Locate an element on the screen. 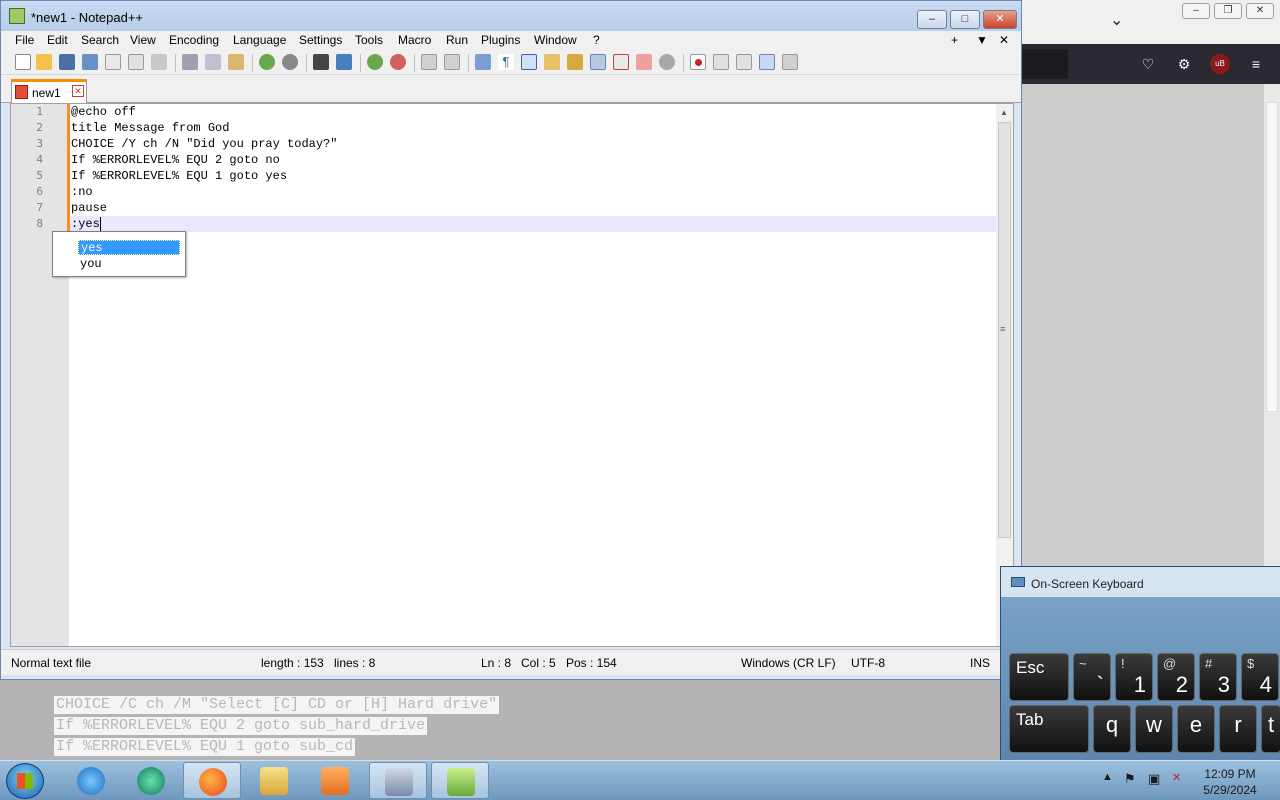 Image resolution: width=1280 pixels, height=800 pixels. menu-search: Search is located at coordinates (100, 40).